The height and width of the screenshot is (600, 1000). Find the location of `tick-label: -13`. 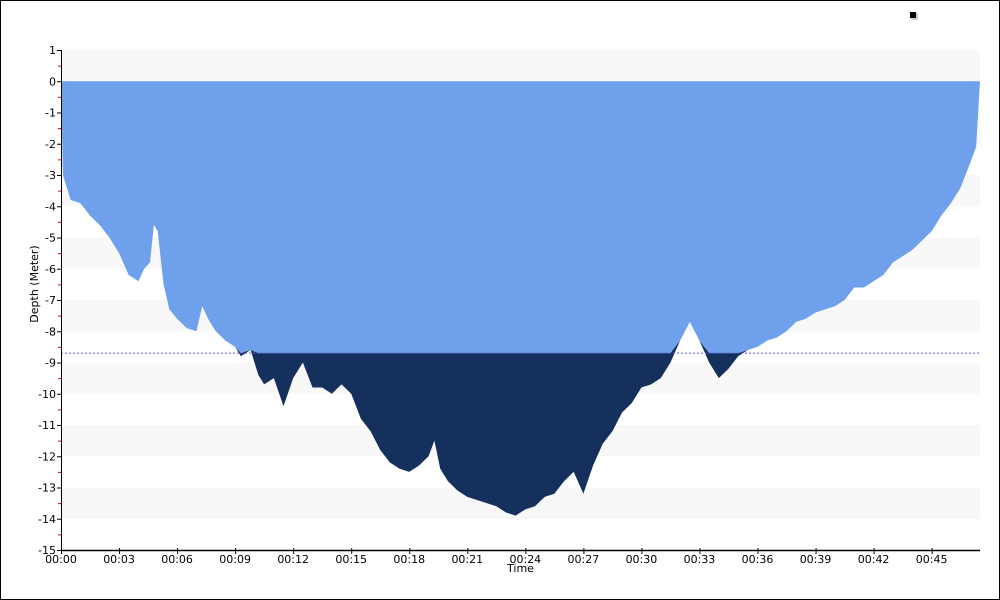

tick-label: -13 is located at coordinates (47, 488).